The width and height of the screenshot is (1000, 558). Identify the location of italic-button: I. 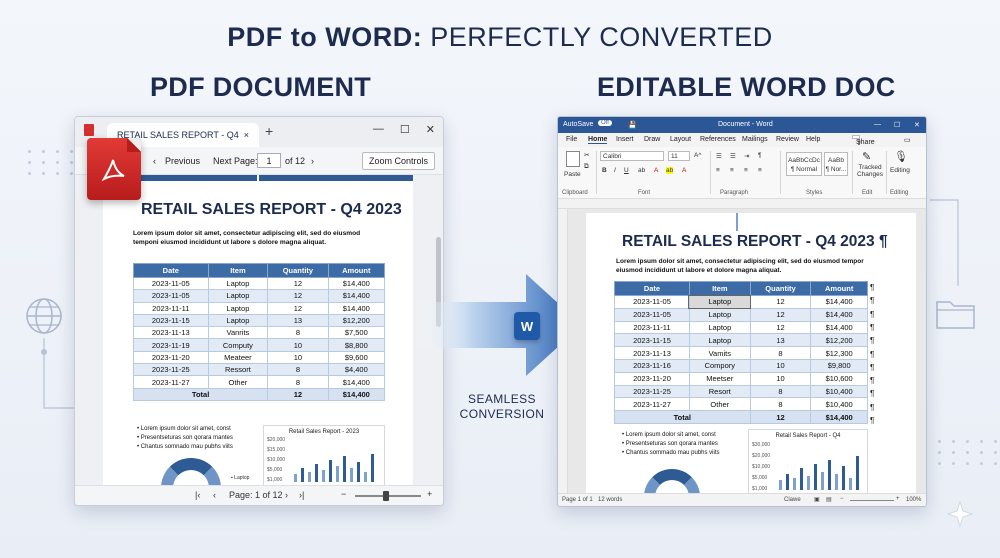
(615, 170).